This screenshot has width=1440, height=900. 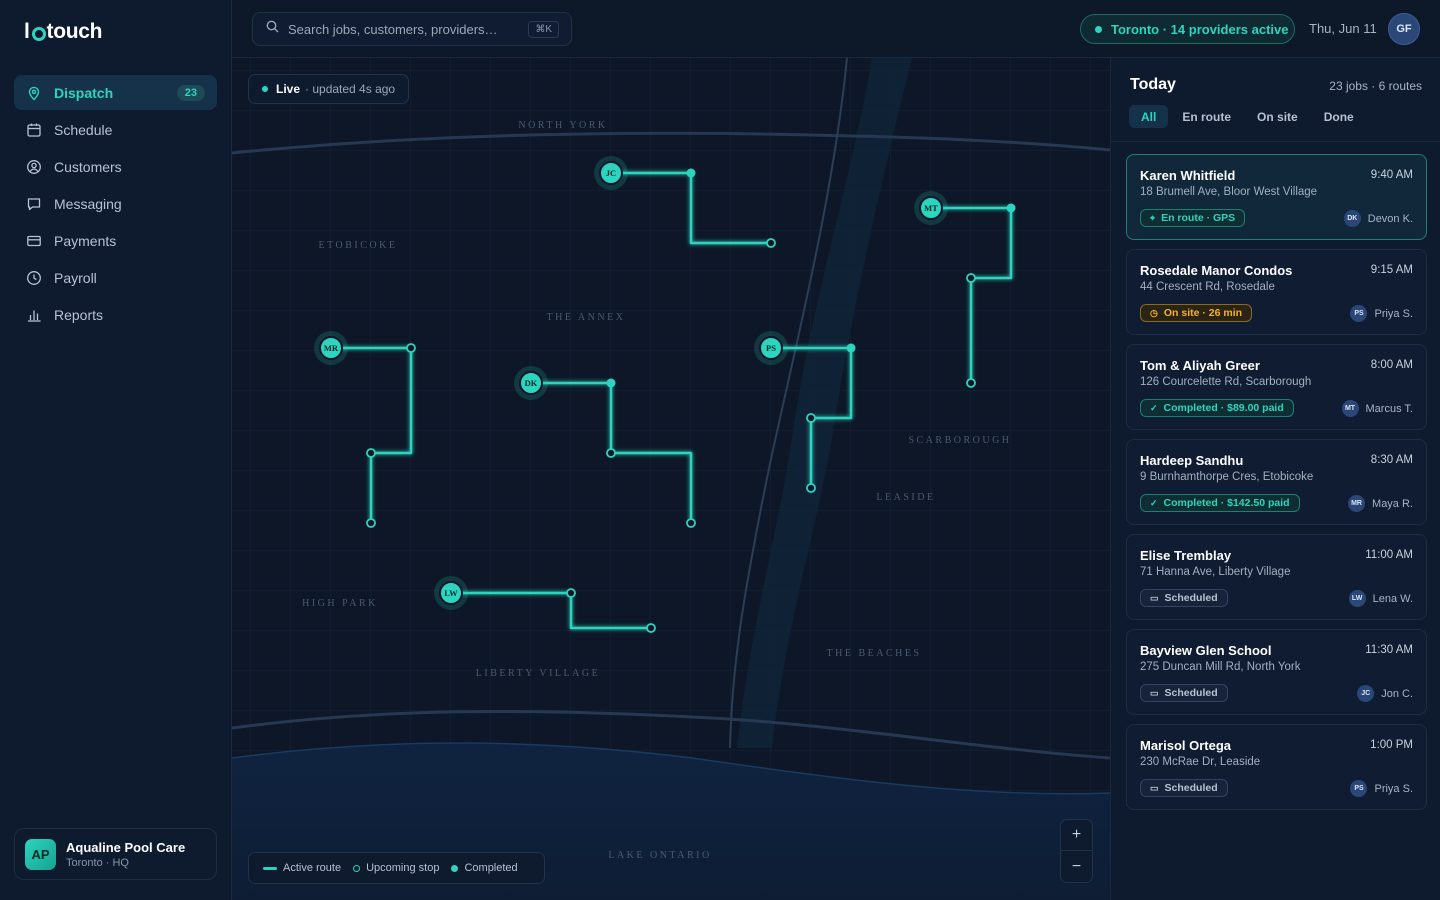 What do you see at coordinates (34, 315) in the screenshot?
I see `bar-chart-icon` at bounding box center [34, 315].